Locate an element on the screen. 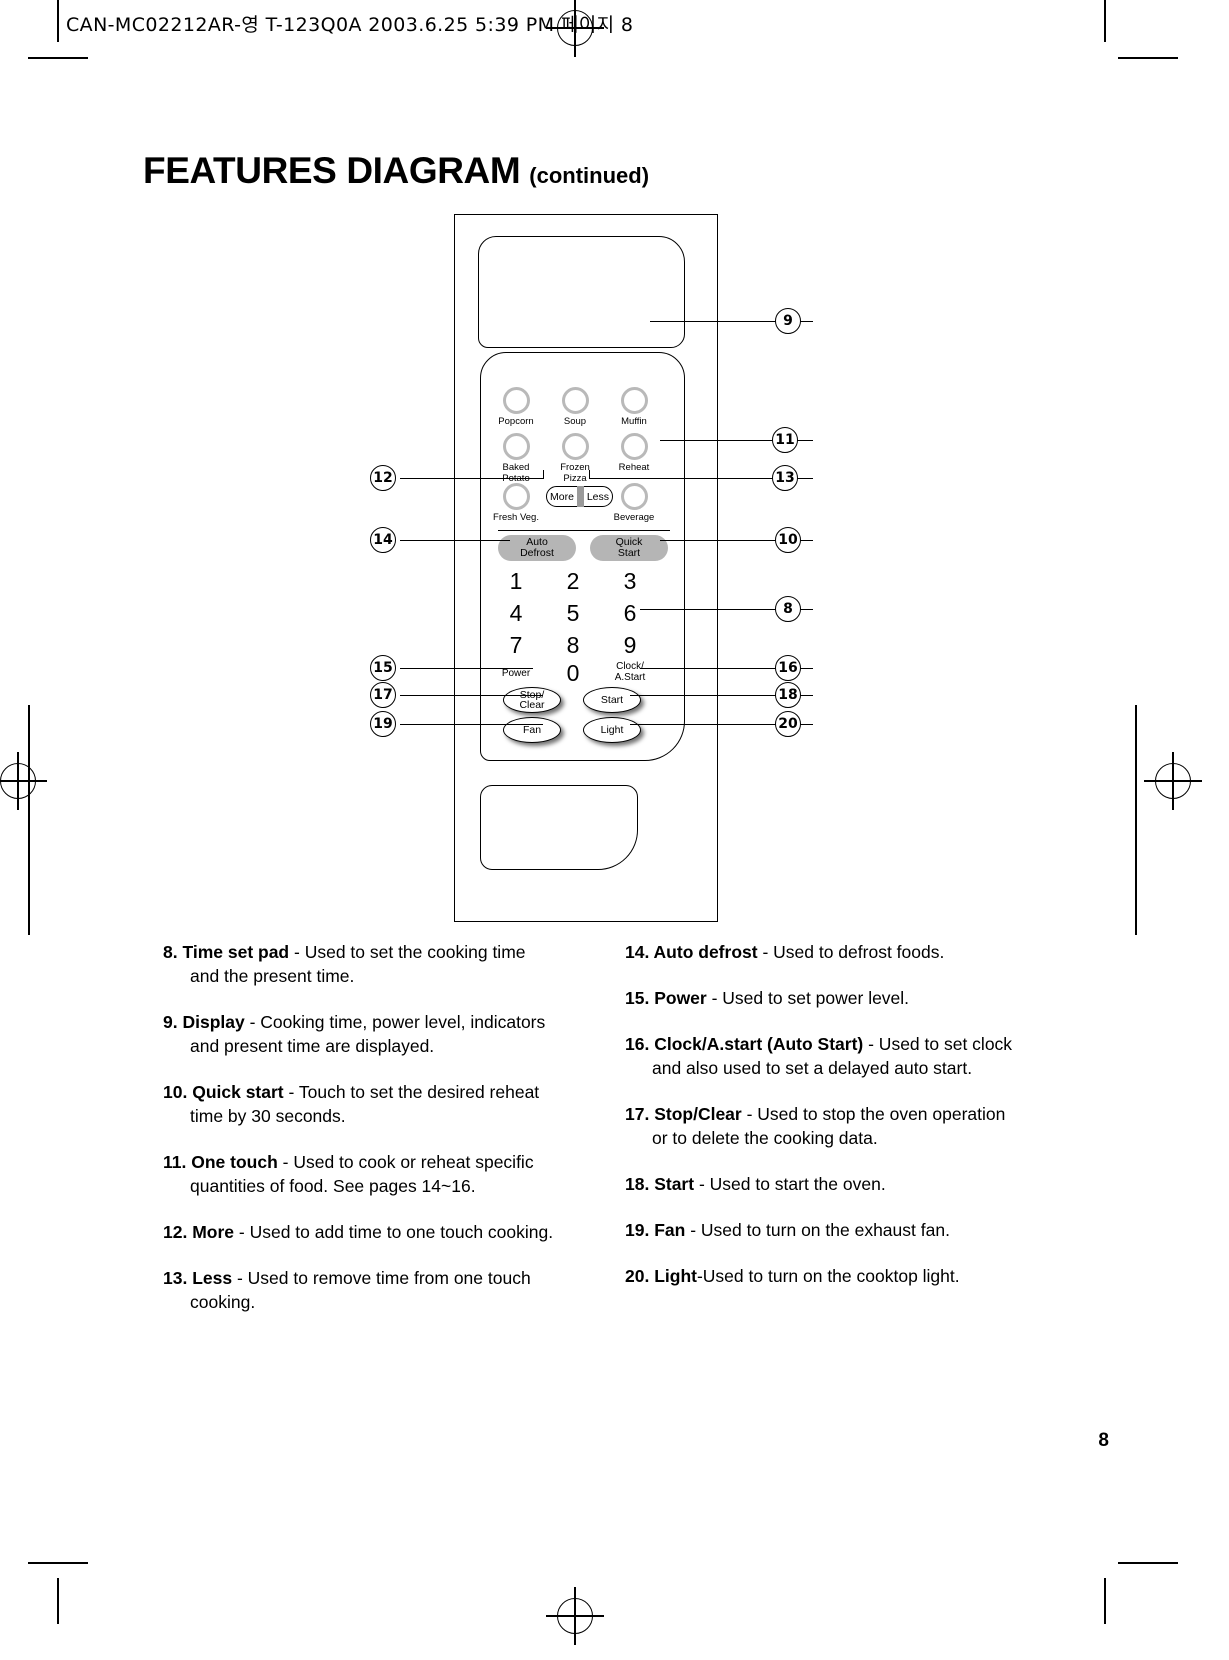  description-text: - Used to start the oven. is located at coordinates (790, 1184).